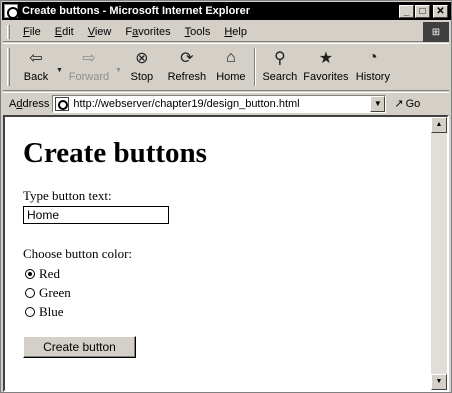 The height and width of the screenshot is (393, 452). I want to click on radio-red, so click(30, 273).